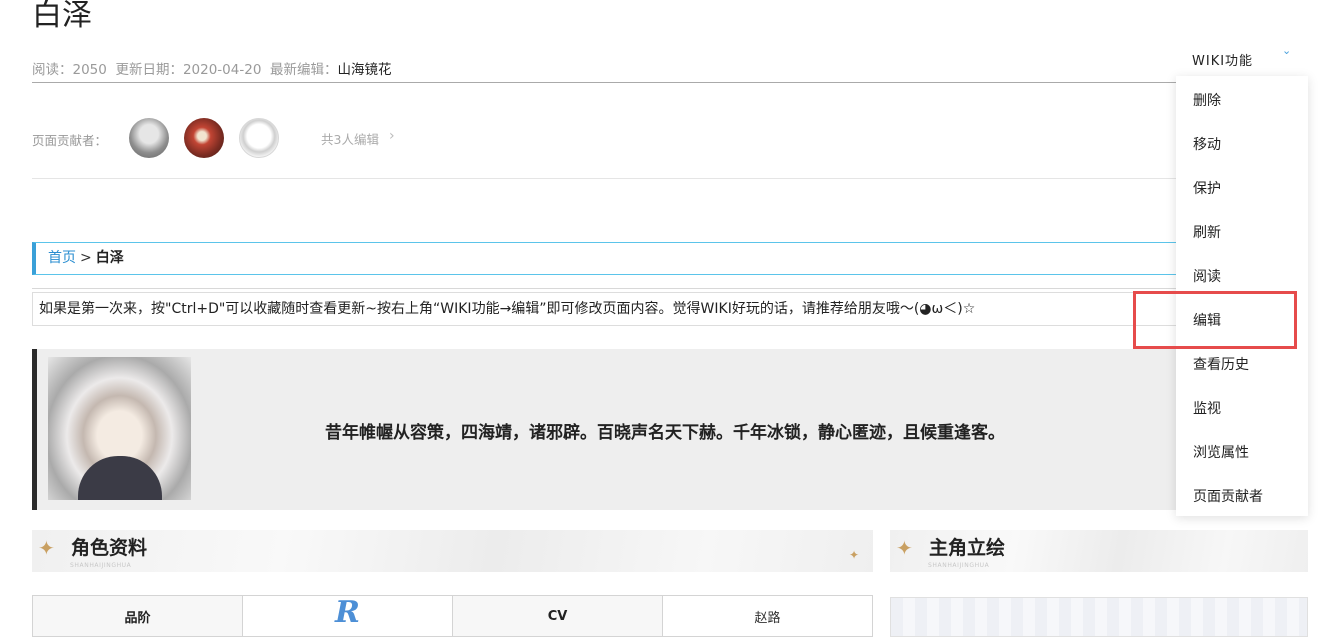 This screenshot has width=1323, height=637. Describe the element at coordinates (1221, 364) in the screenshot. I see `menu-item-history: 查看历史` at that location.